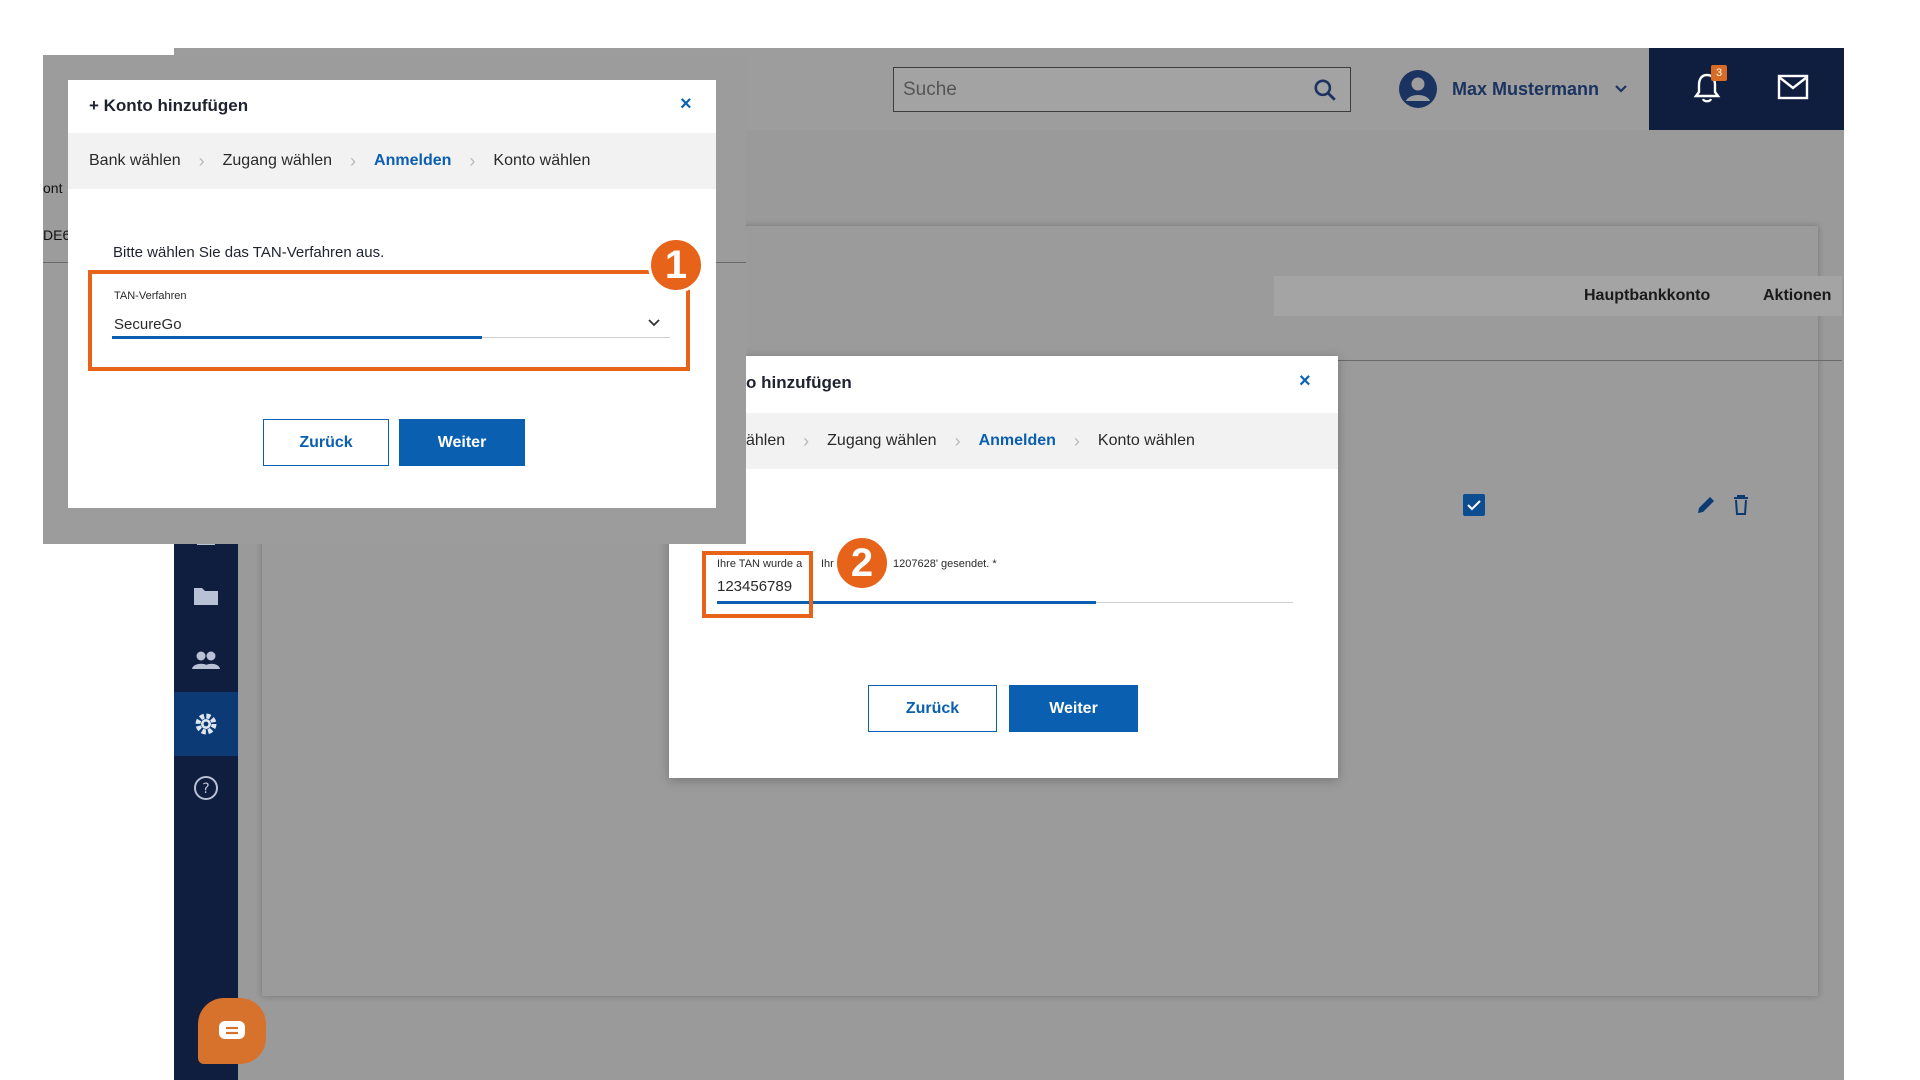 The width and height of the screenshot is (1920, 1080). What do you see at coordinates (930, 89) in the screenshot?
I see `search-placeholder: Suche` at bounding box center [930, 89].